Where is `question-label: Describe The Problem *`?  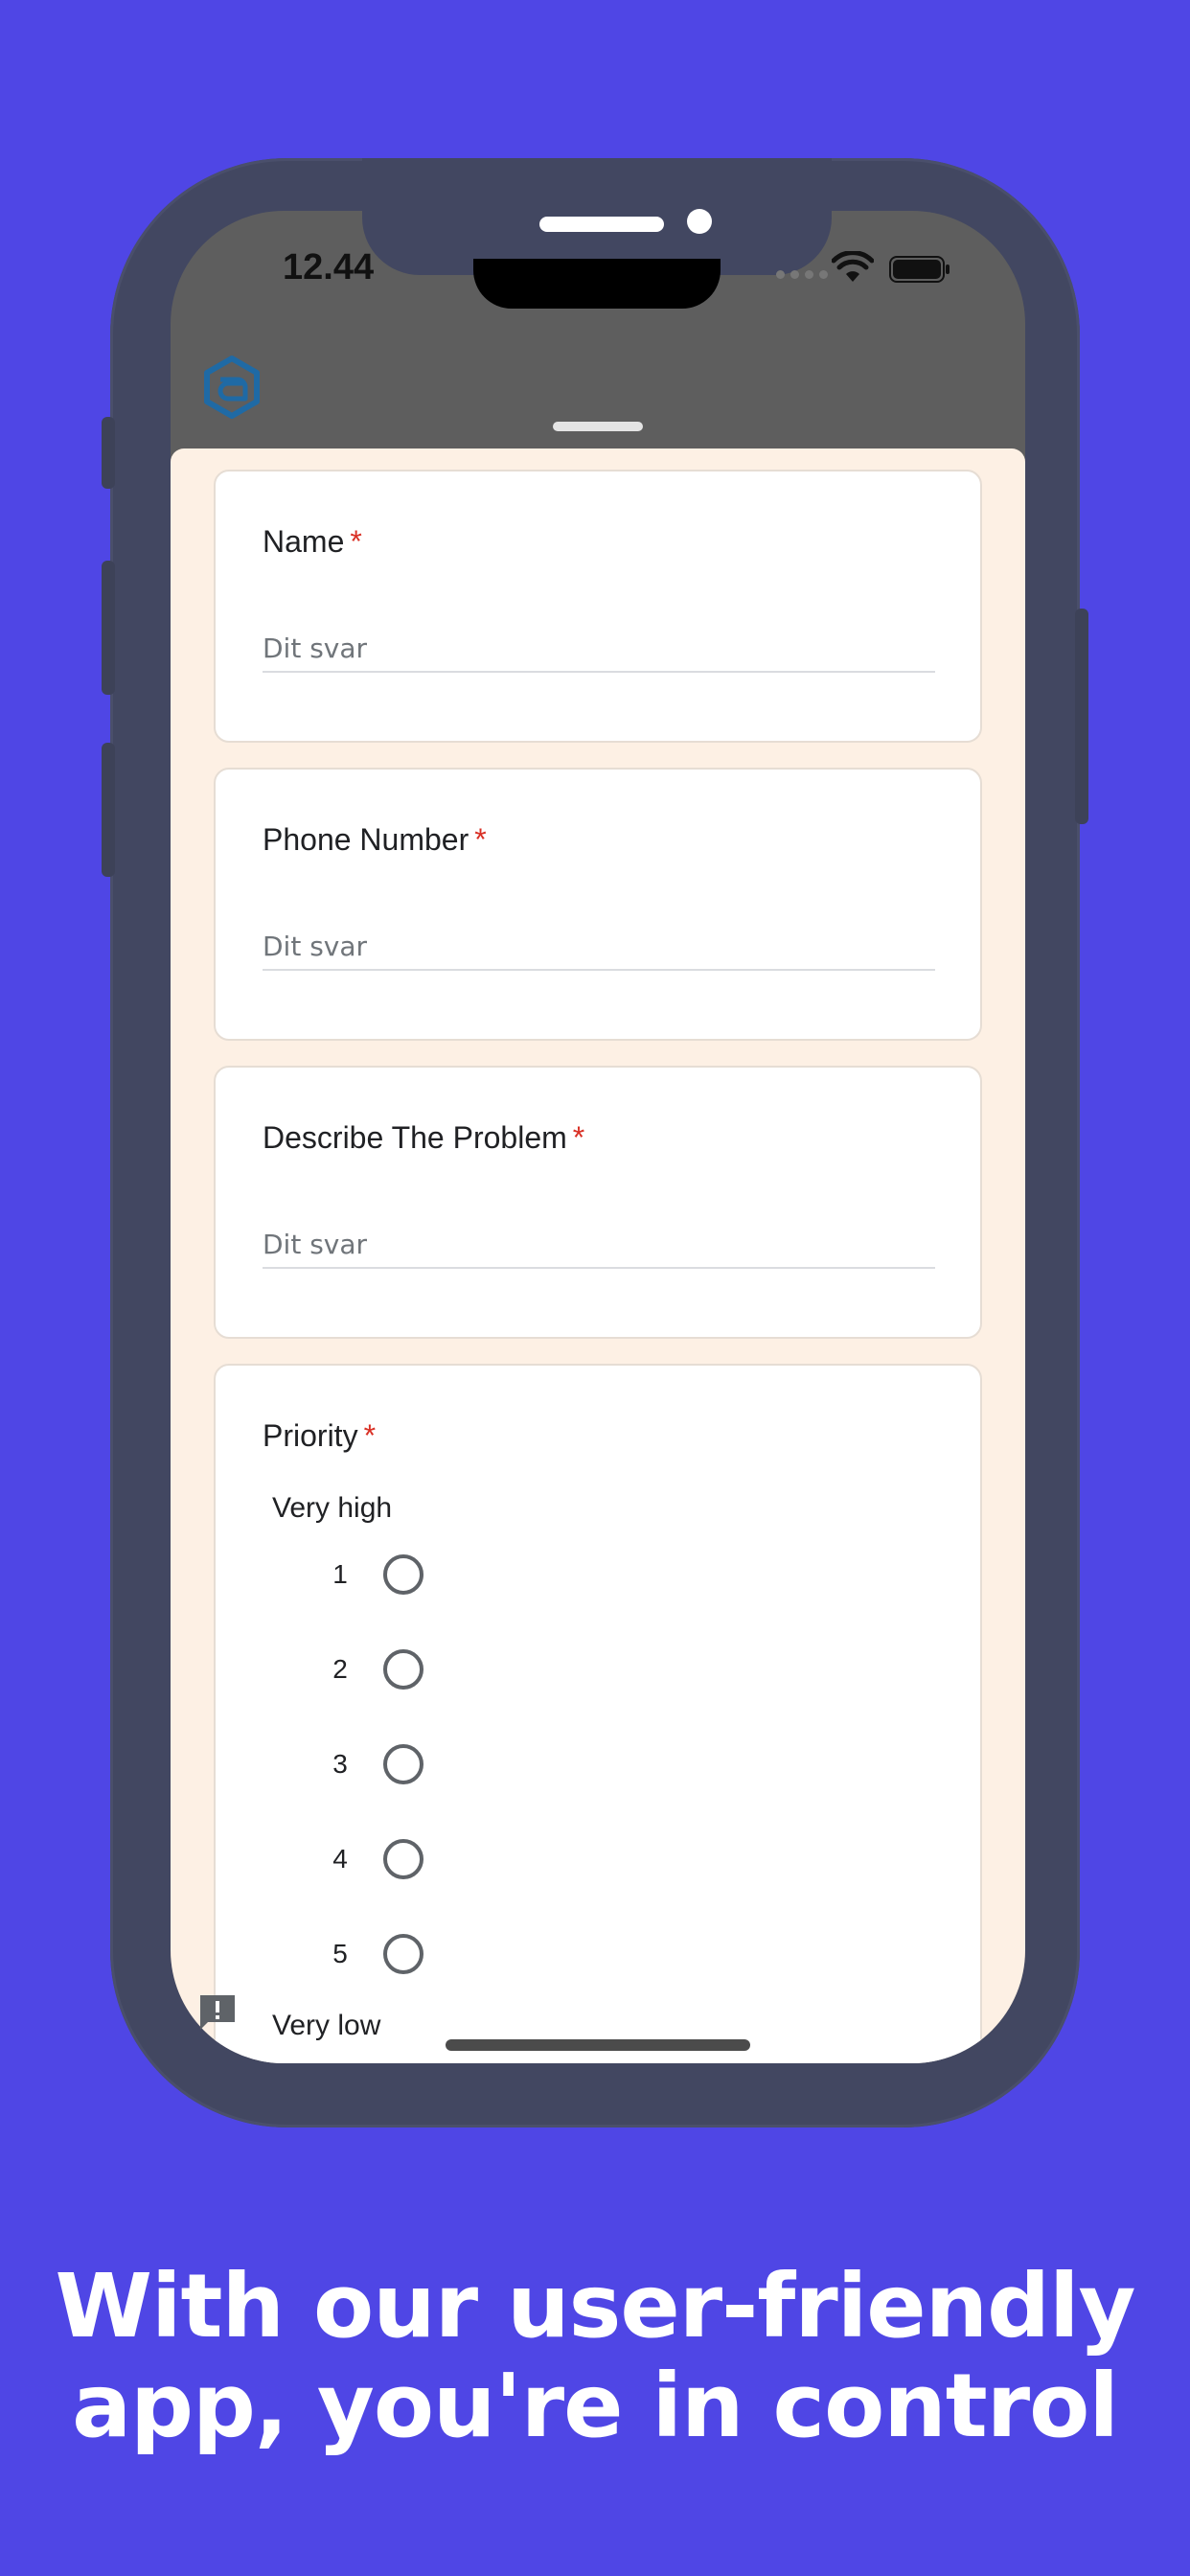 question-label: Describe The Problem * is located at coordinates (424, 1137).